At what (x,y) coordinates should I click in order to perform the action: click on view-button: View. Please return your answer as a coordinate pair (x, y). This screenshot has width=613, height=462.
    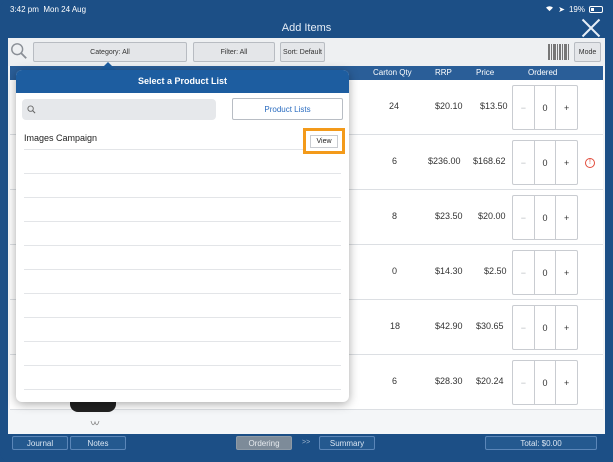
    Looking at the image, I should click on (324, 141).